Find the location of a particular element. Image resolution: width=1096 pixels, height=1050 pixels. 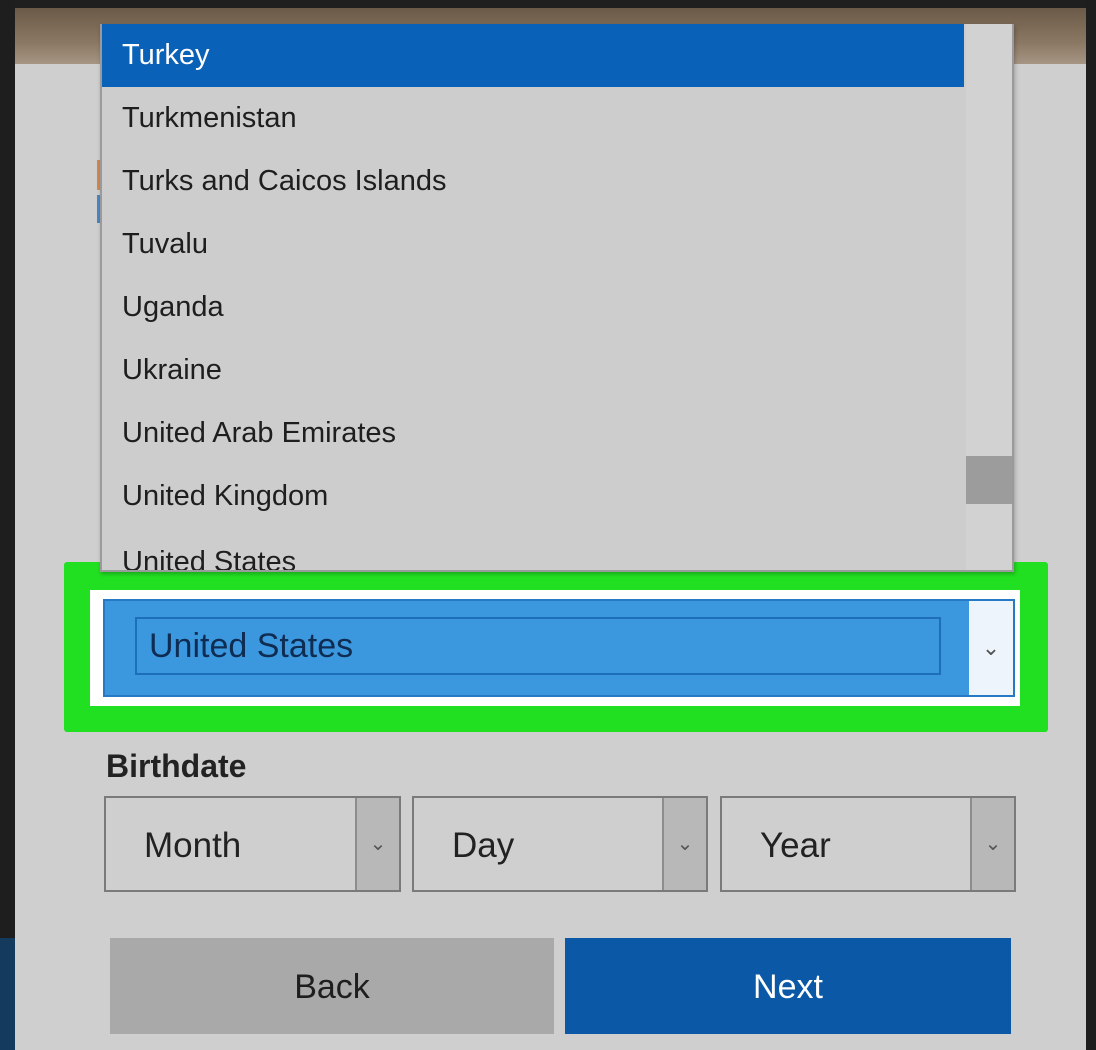

window-frame-left-lower is located at coordinates (7, 994).